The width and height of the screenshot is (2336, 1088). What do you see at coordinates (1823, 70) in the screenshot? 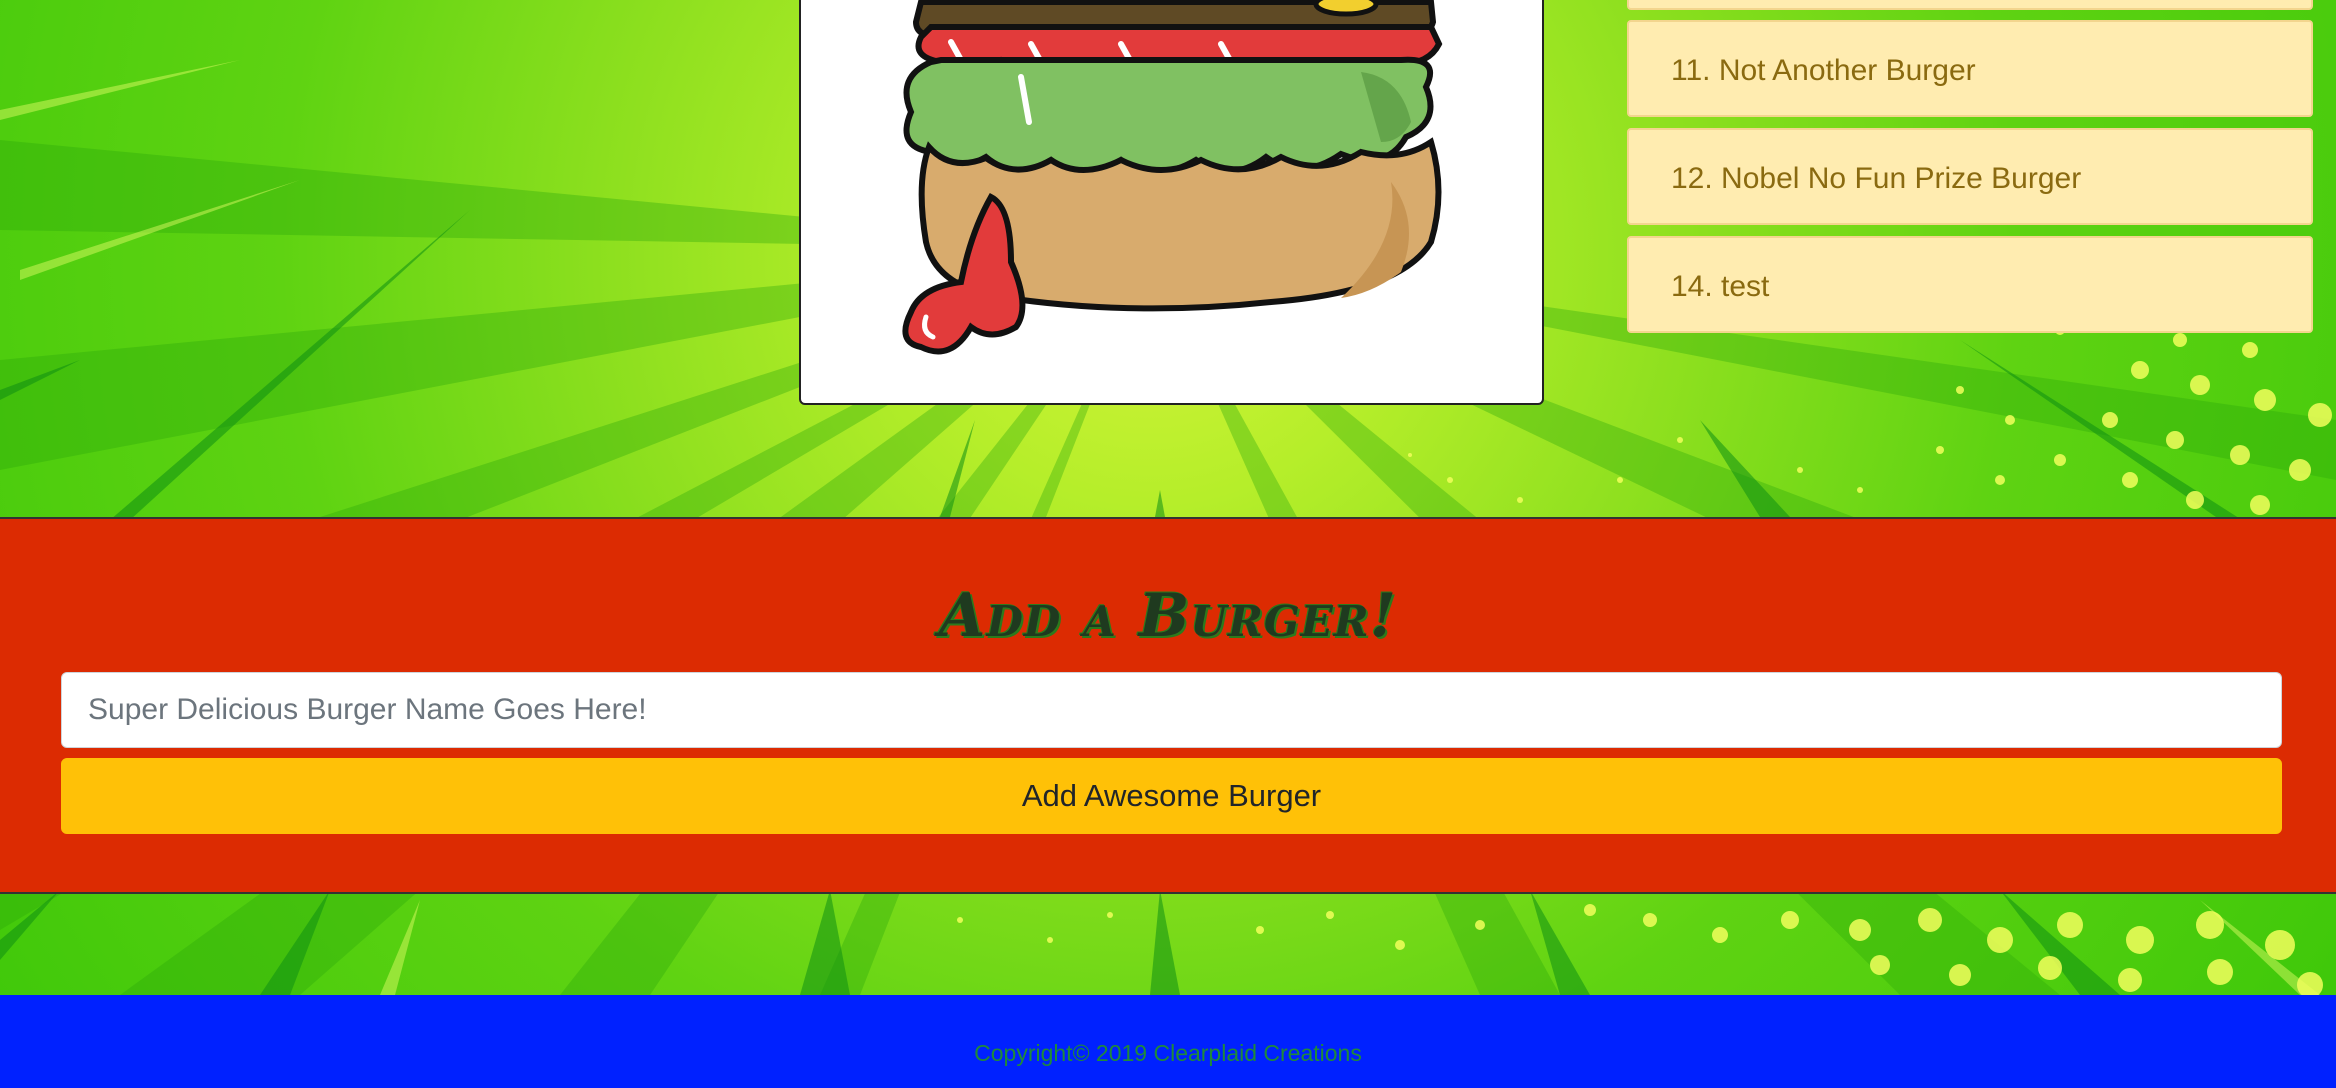
I see `list-item-label: 11. Not Another Burger` at bounding box center [1823, 70].